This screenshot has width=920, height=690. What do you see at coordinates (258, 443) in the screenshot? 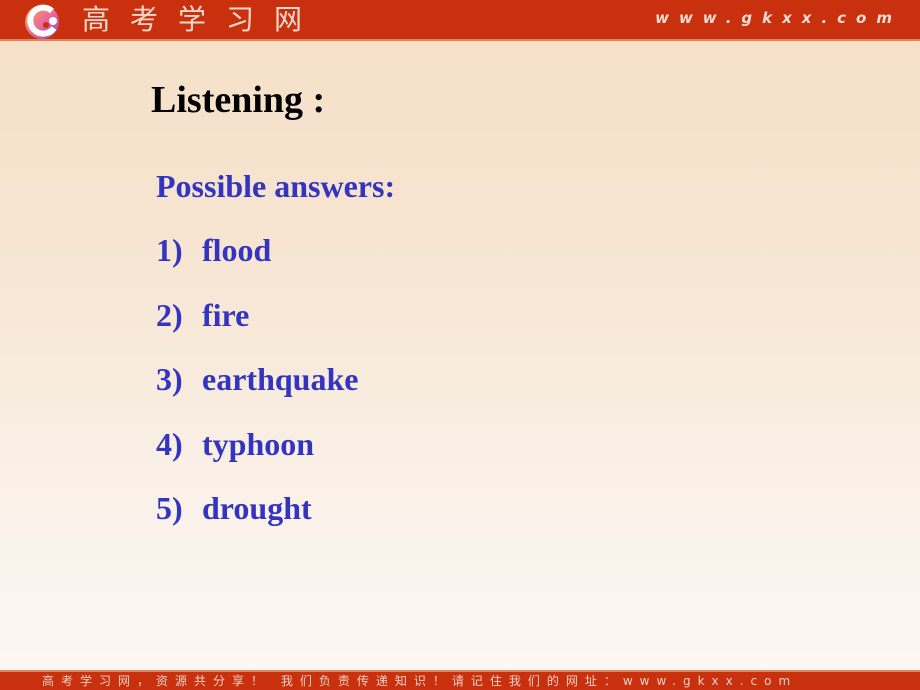
I see `answer-text: typhoon` at bounding box center [258, 443].